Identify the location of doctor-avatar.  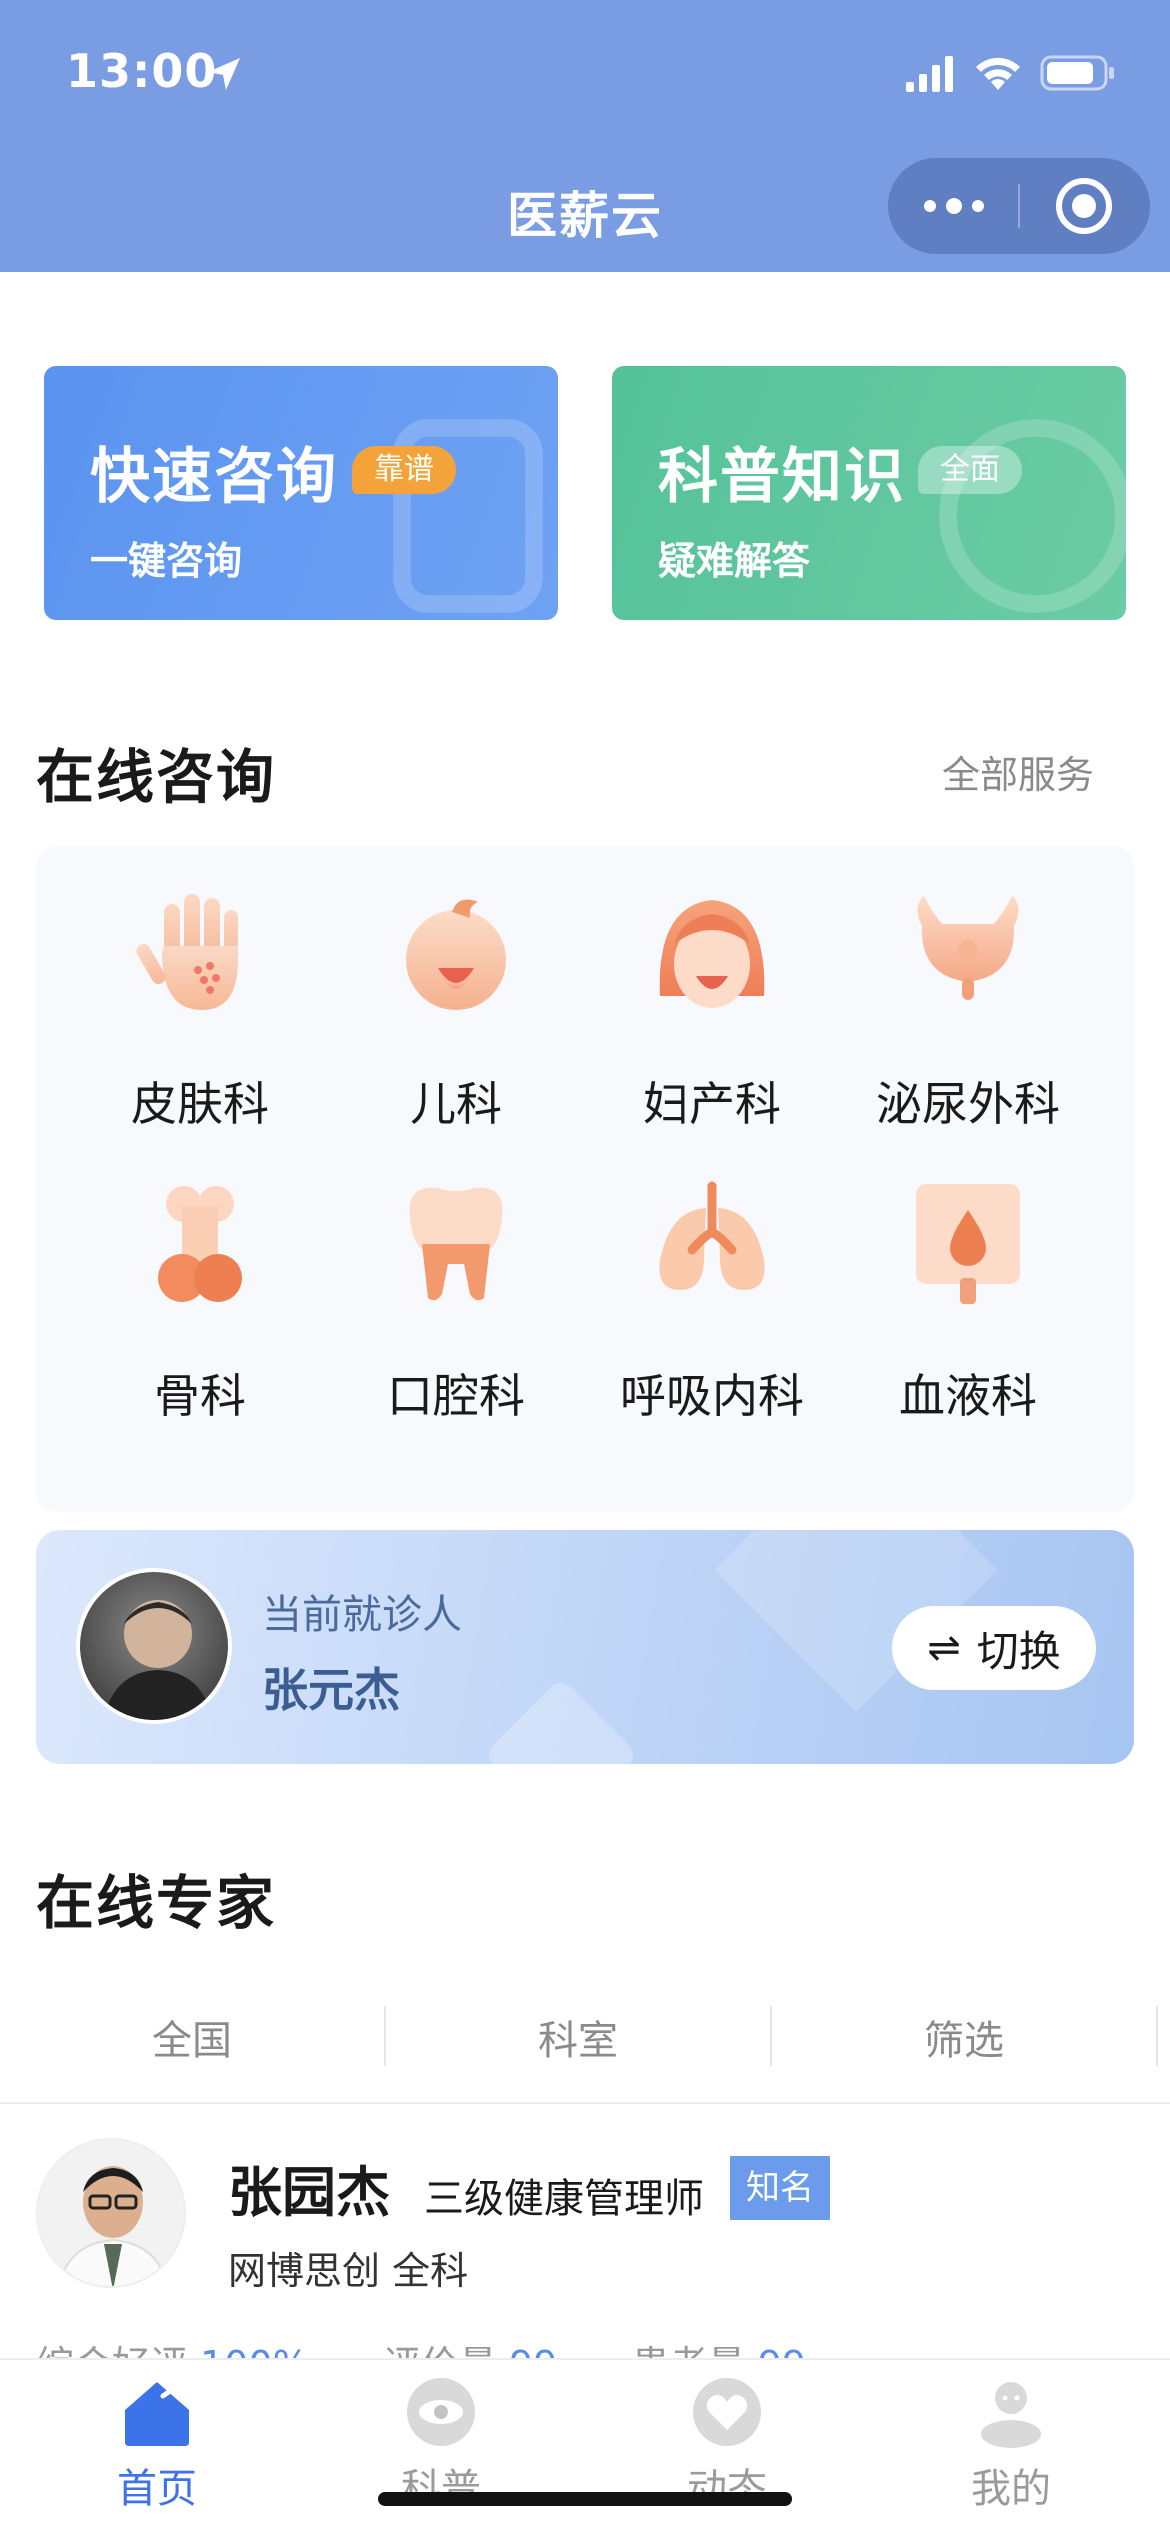
(111, 2213).